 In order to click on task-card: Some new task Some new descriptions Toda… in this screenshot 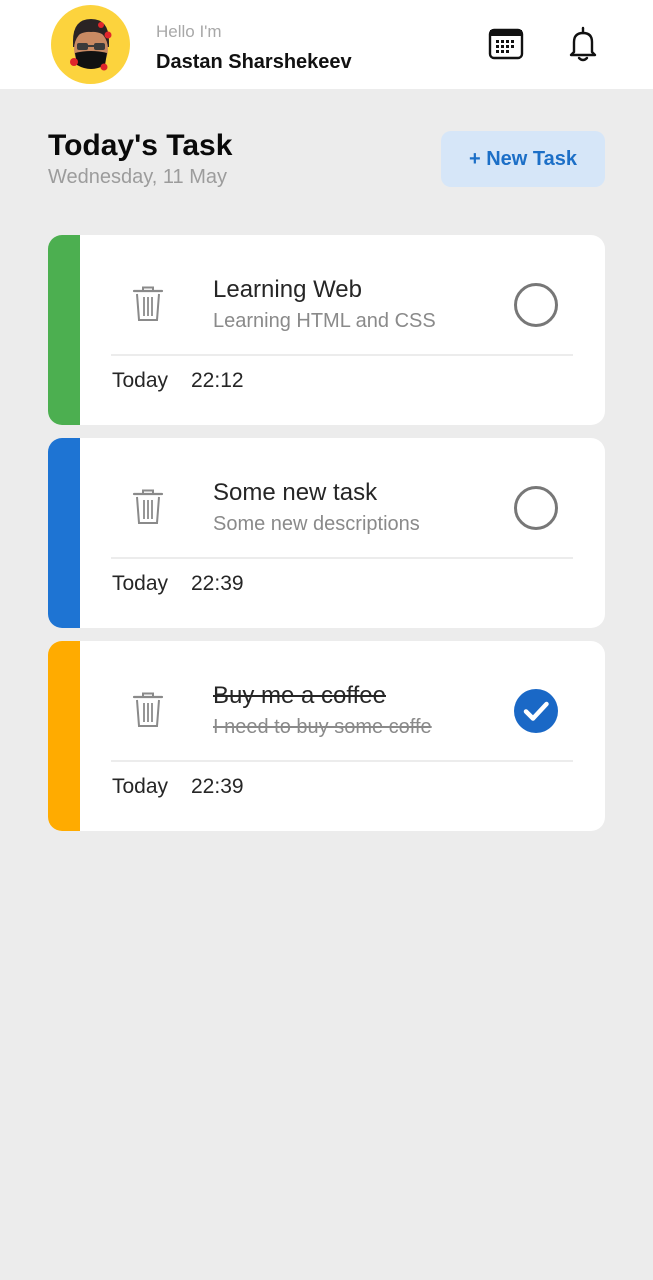, I will do `click(326, 533)`.